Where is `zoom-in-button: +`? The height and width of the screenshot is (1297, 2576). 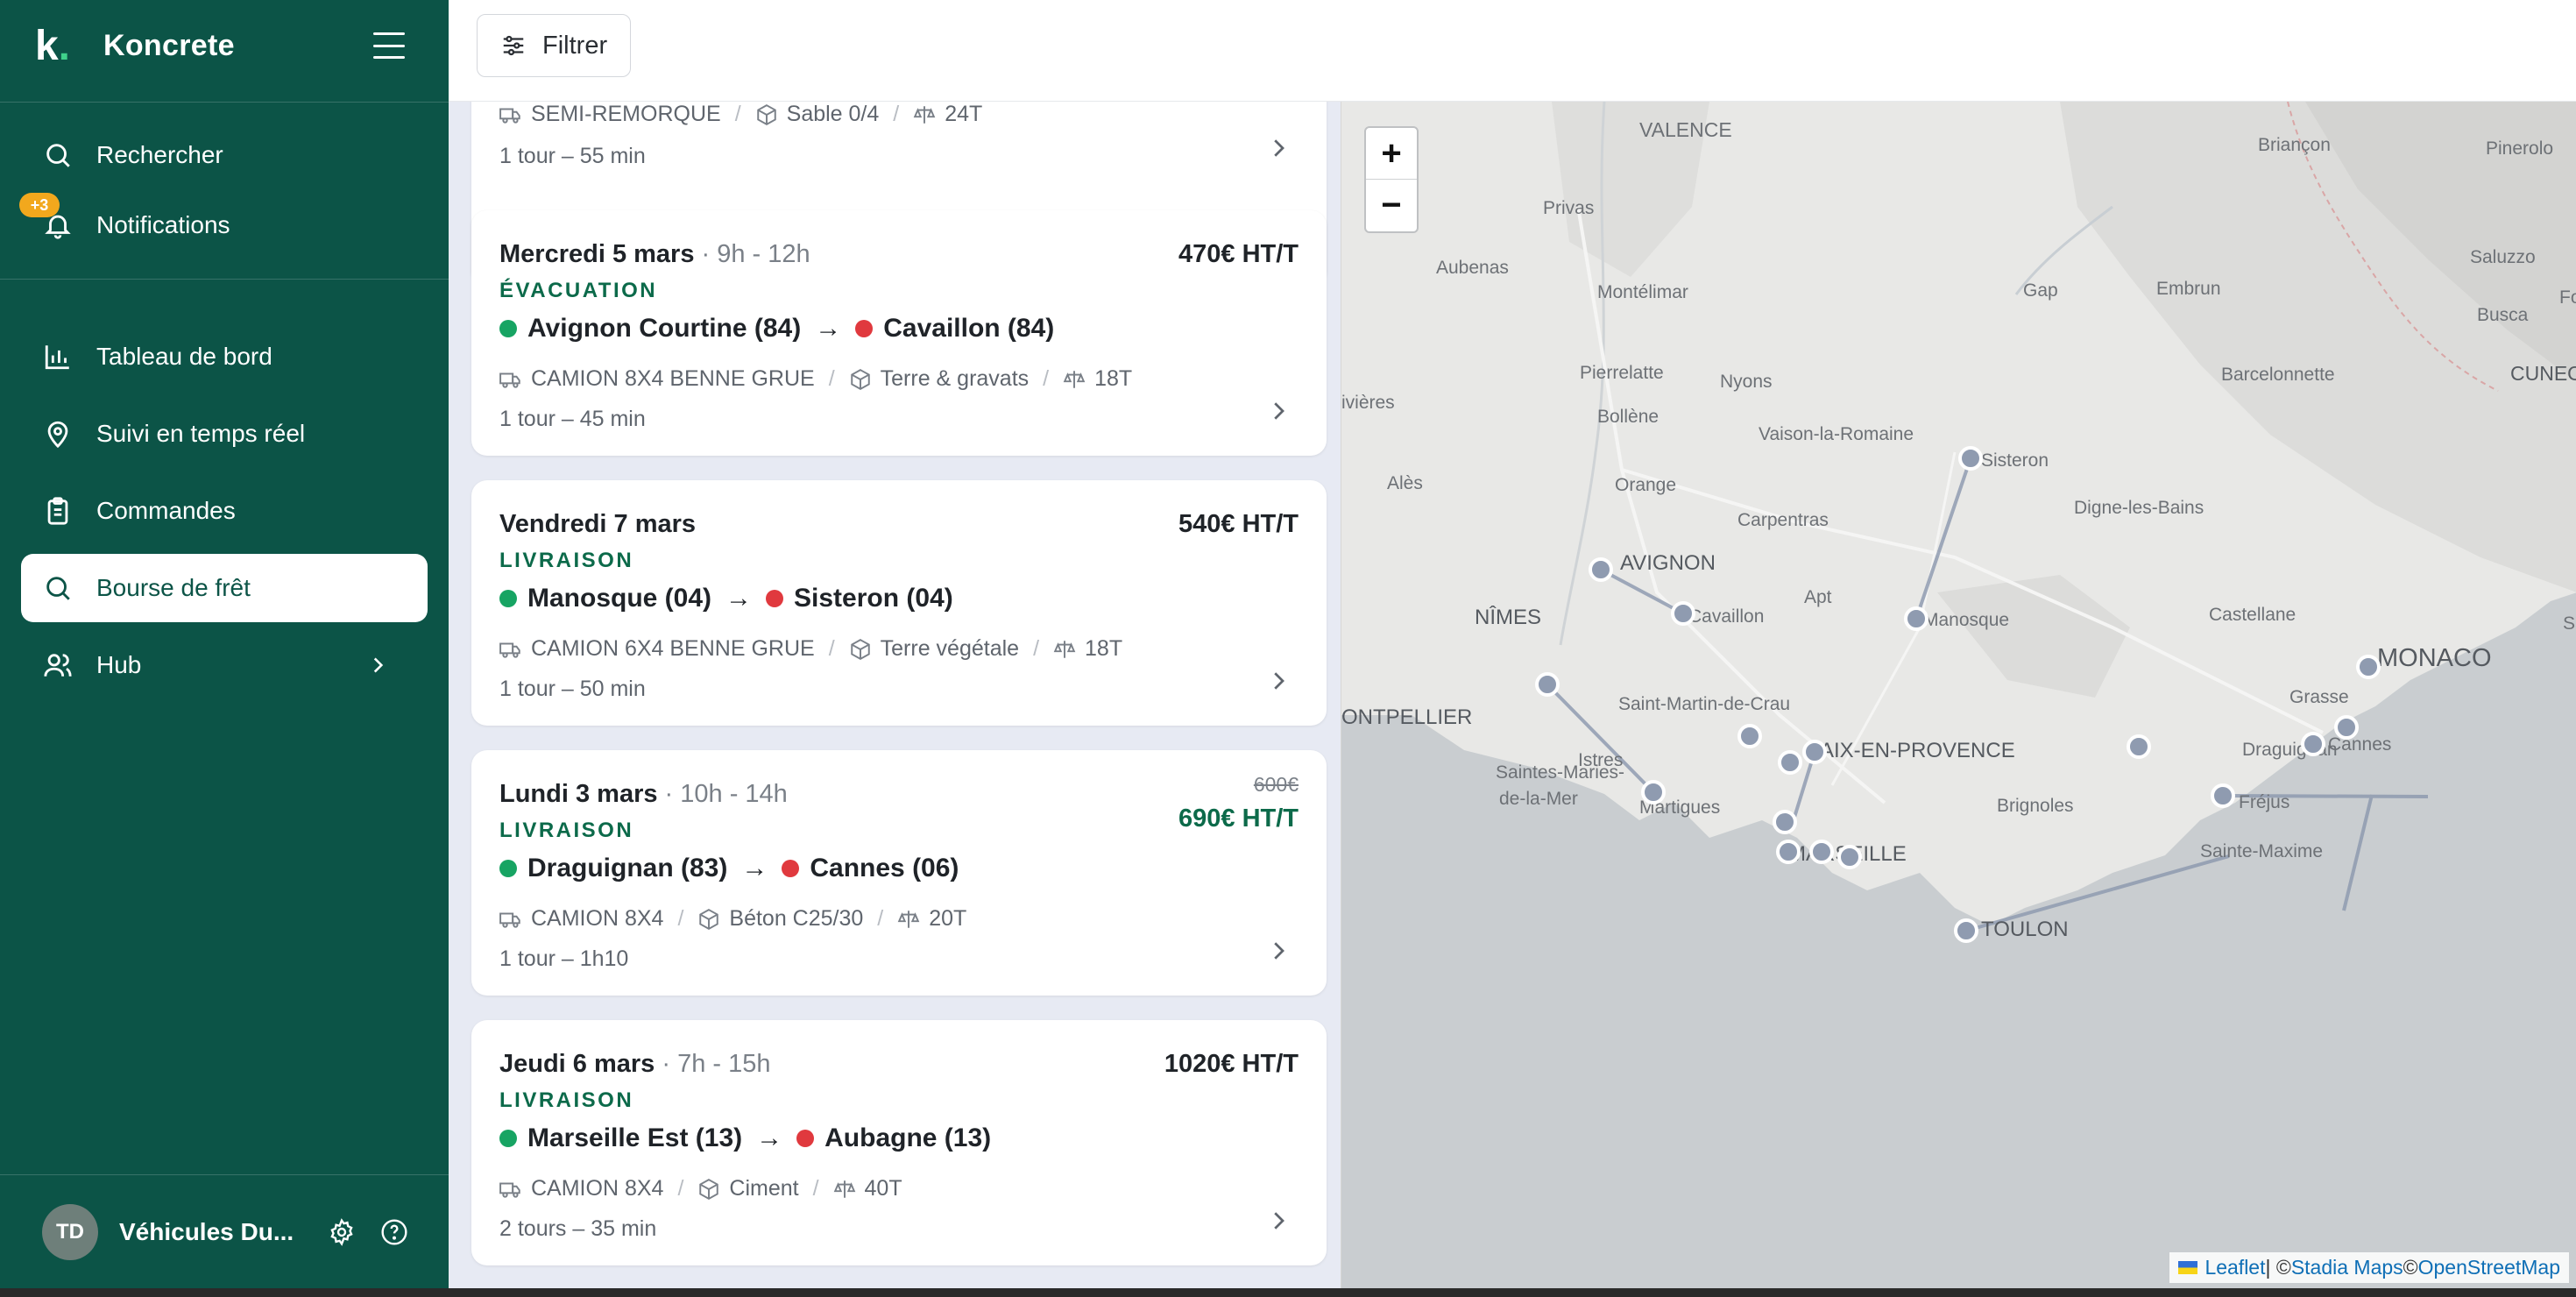 zoom-in-button: + is located at coordinates (1391, 154).